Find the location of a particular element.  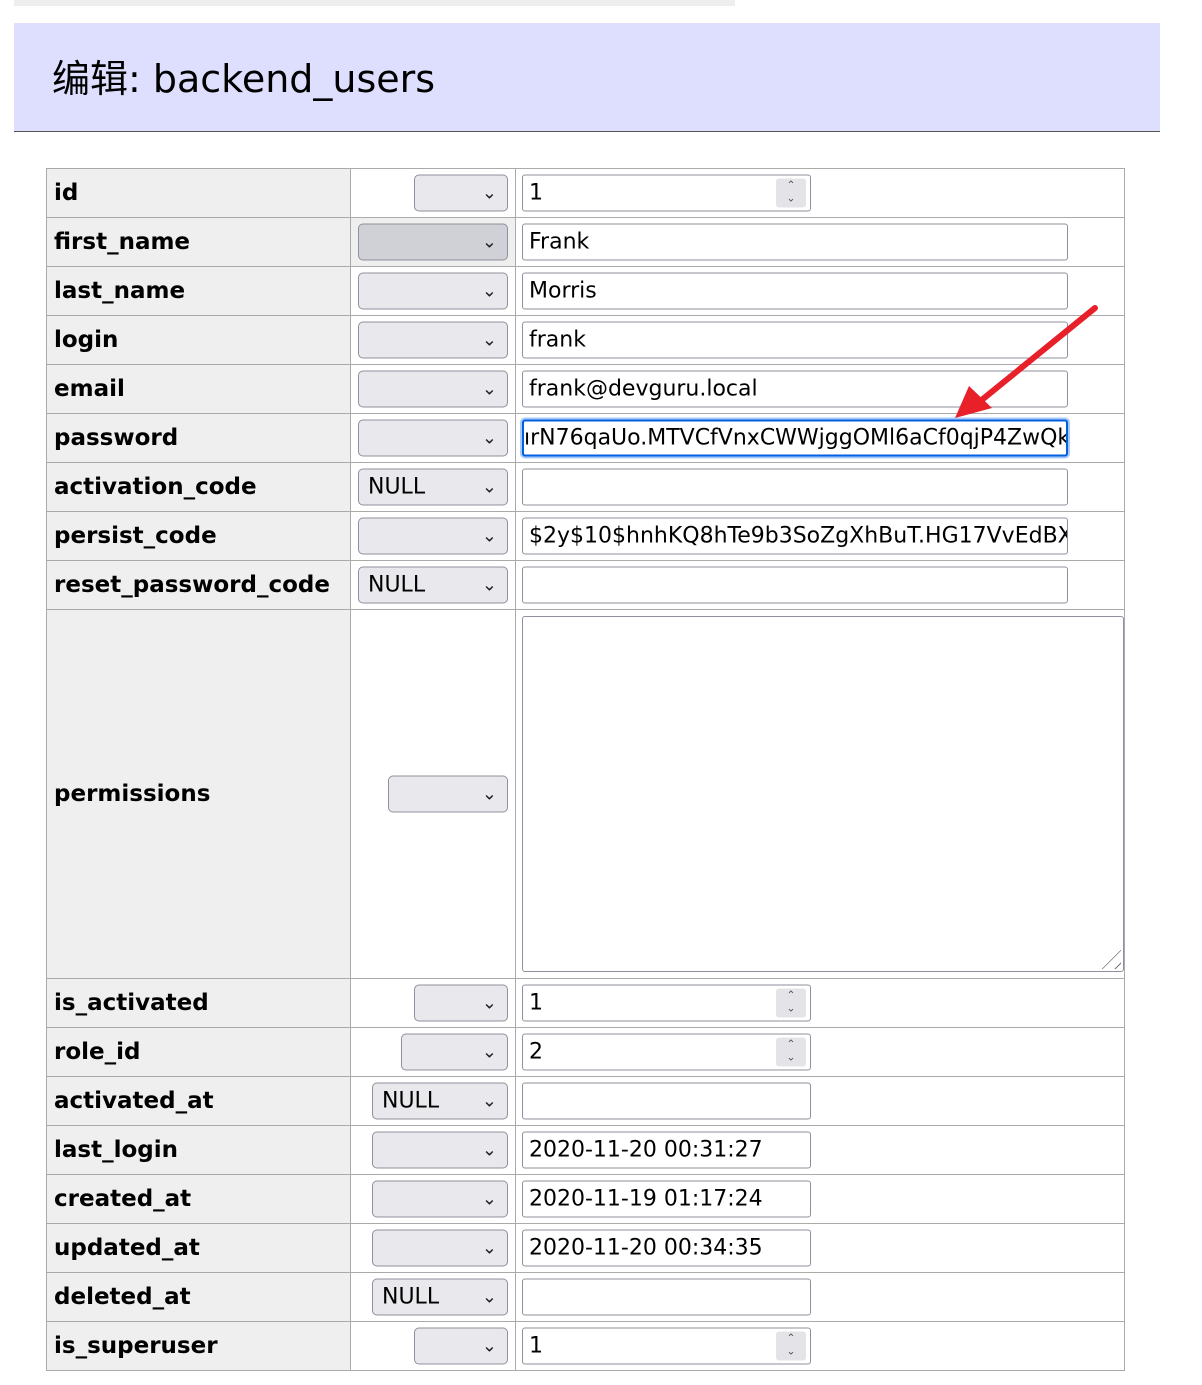

row-role-id: role_id ⌄ 2 ⌃ ⌄ is located at coordinates (585, 1052).